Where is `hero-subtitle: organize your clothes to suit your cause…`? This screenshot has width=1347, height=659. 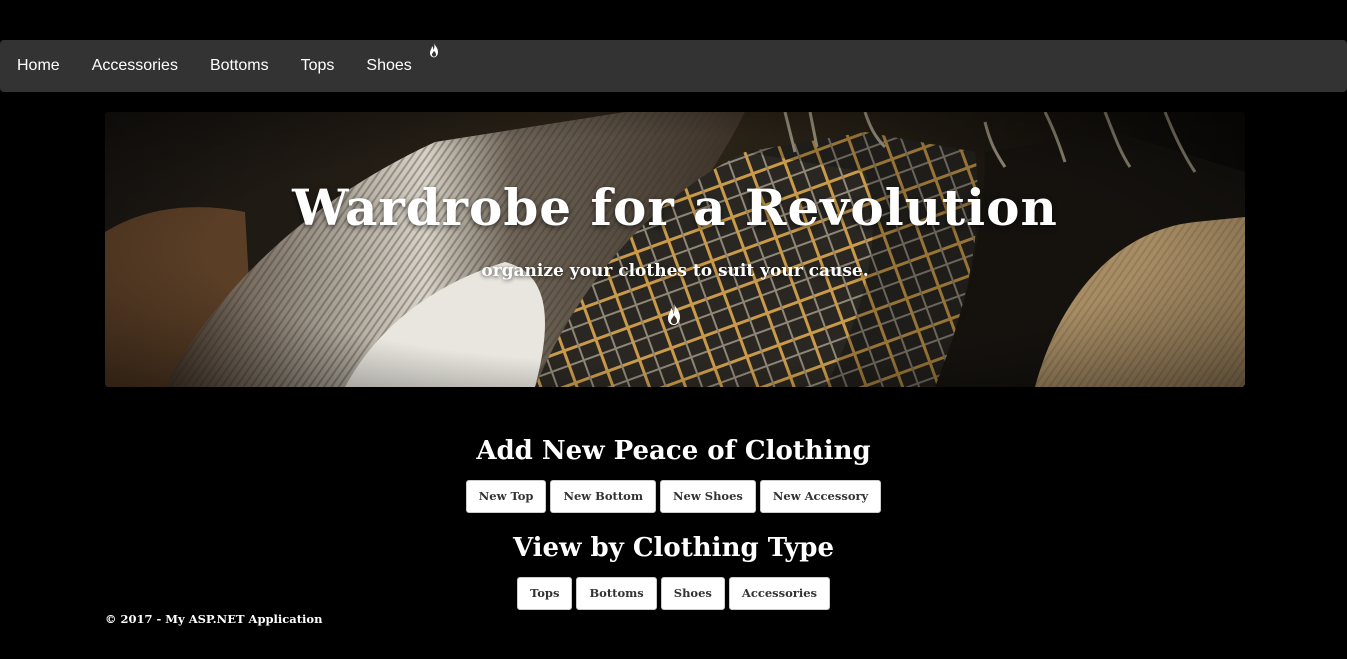 hero-subtitle: organize your clothes to suit your cause… is located at coordinates (675, 271).